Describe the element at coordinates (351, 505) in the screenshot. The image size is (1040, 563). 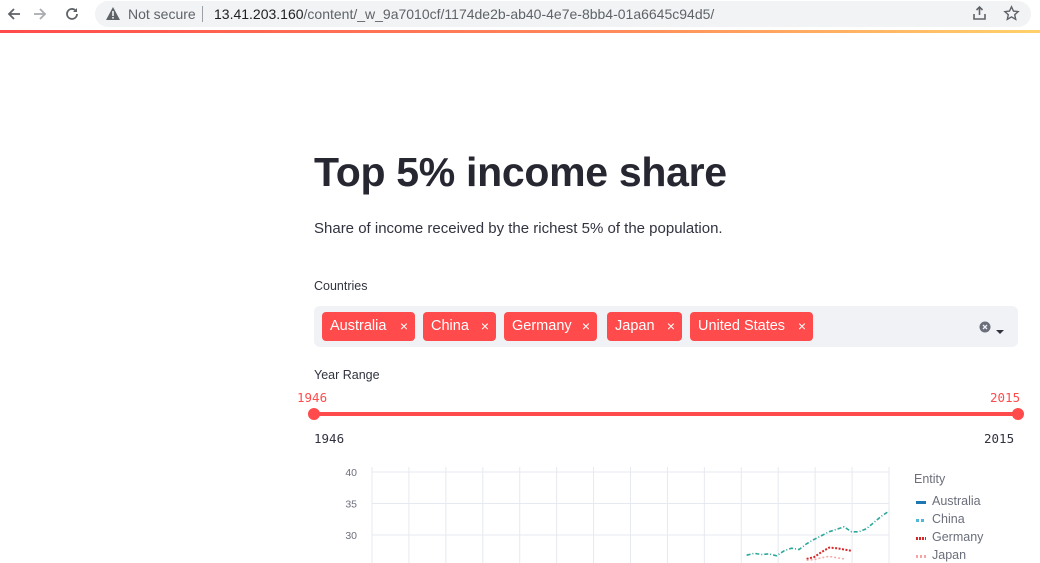
I see `y-tick-label: 35` at that location.